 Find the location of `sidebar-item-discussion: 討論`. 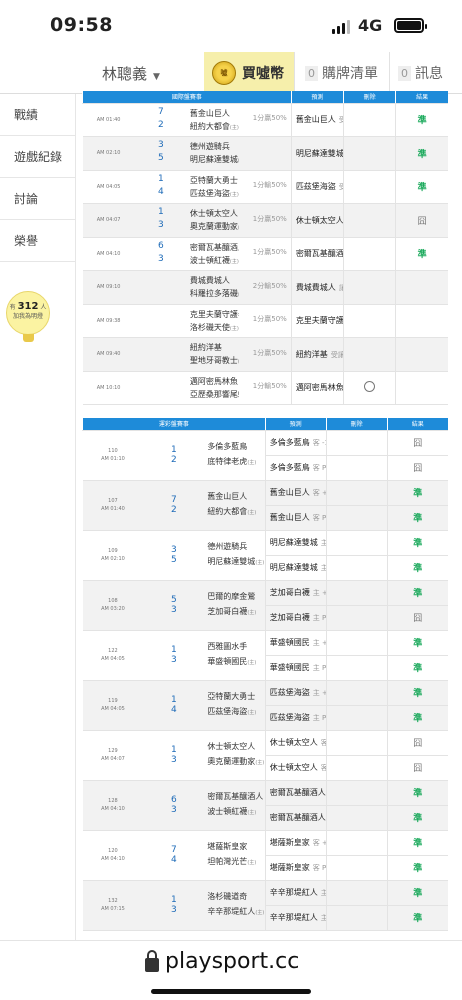

sidebar-item-discussion: 討論 is located at coordinates (37, 199).